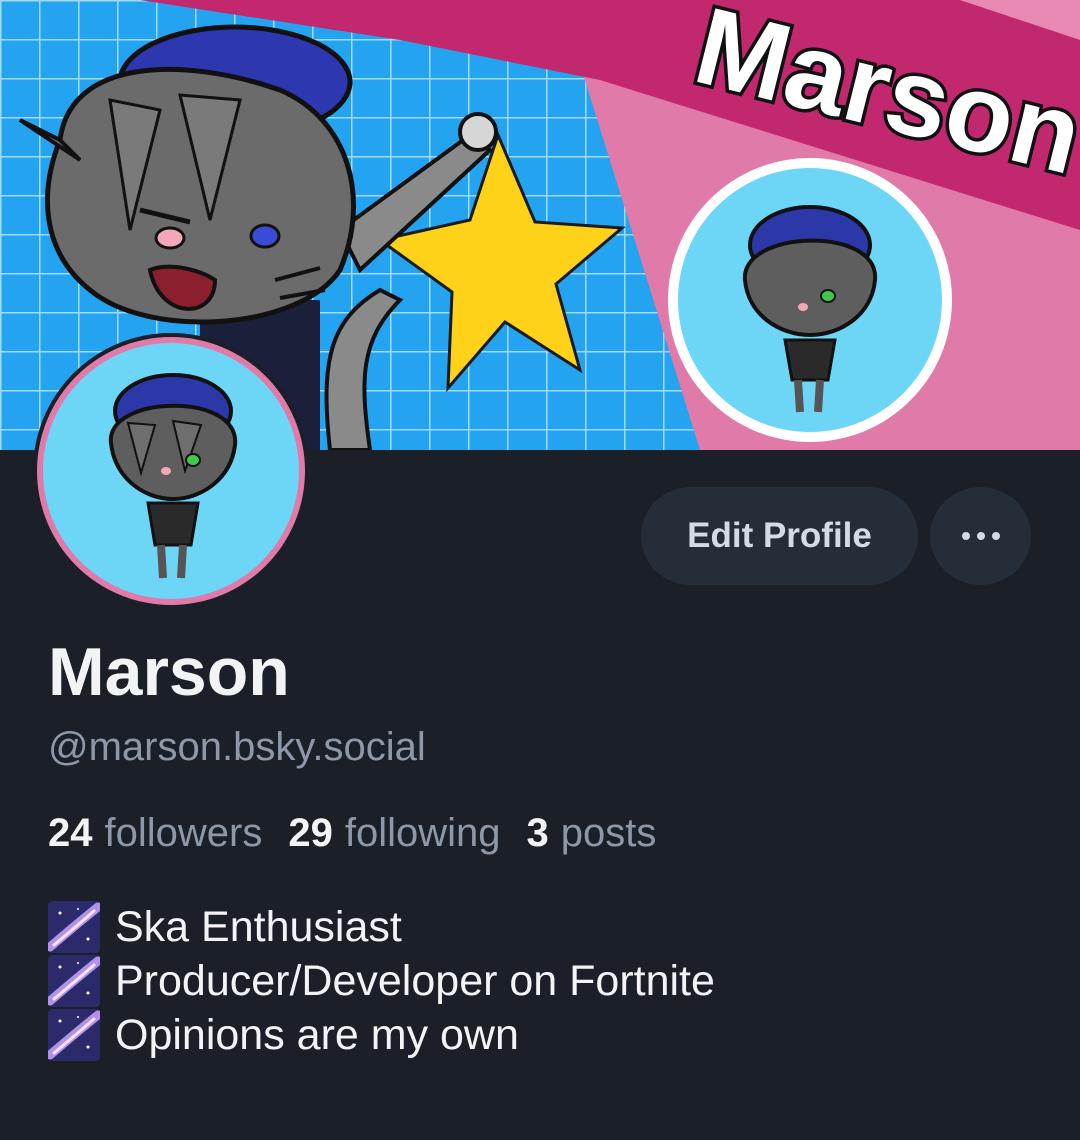  Describe the element at coordinates (422, 833) in the screenshot. I see `following-label: following` at that location.